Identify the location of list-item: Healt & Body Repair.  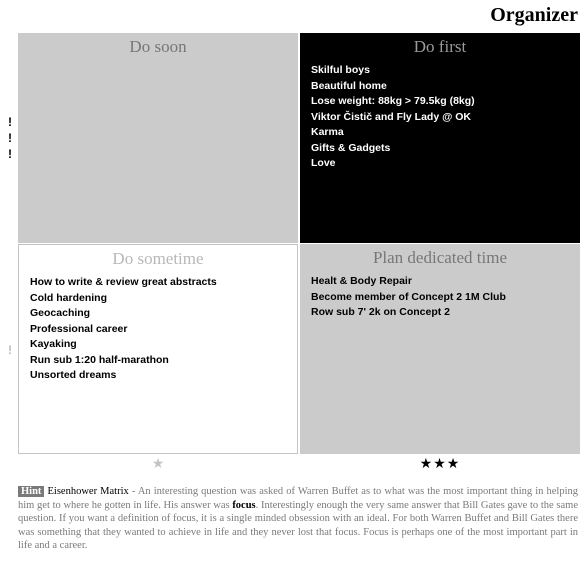
(445, 282).